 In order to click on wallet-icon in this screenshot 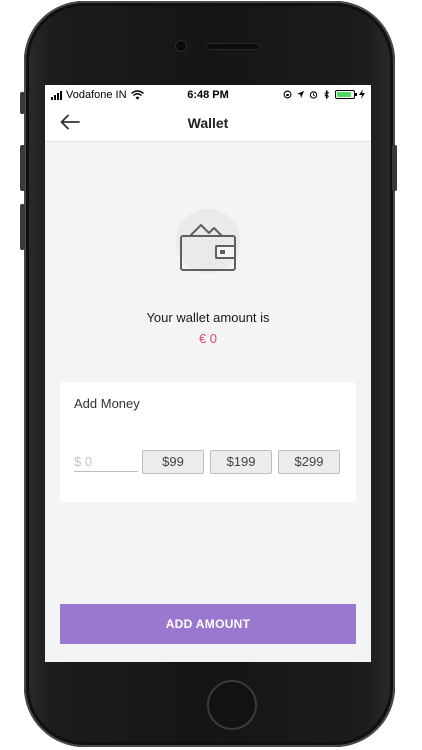, I will do `click(208, 247)`.